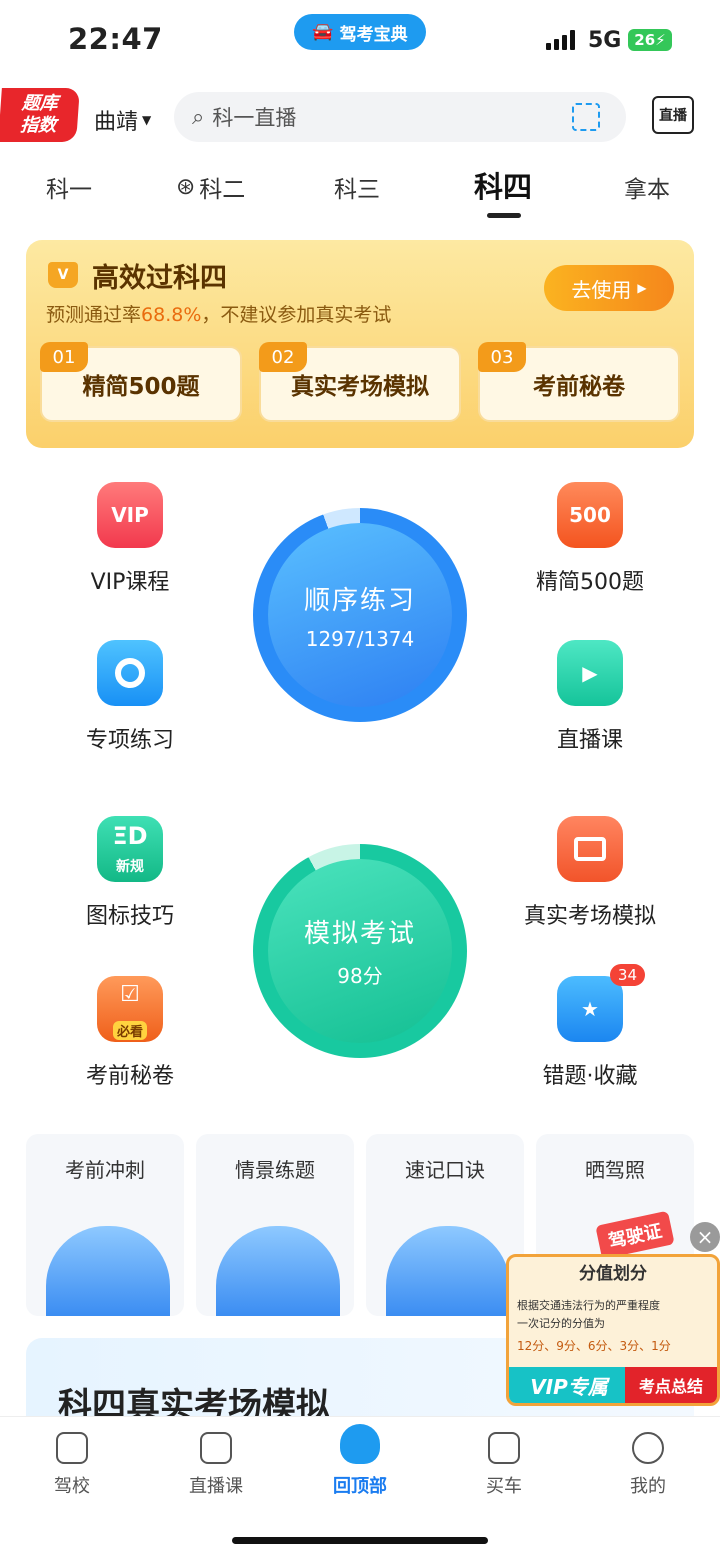 This screenshot has width=720, height=1558. Describe the element at coordinates (129, 916) in the screenshot. I see `sign-tips-label: 图标技巧` at that location.